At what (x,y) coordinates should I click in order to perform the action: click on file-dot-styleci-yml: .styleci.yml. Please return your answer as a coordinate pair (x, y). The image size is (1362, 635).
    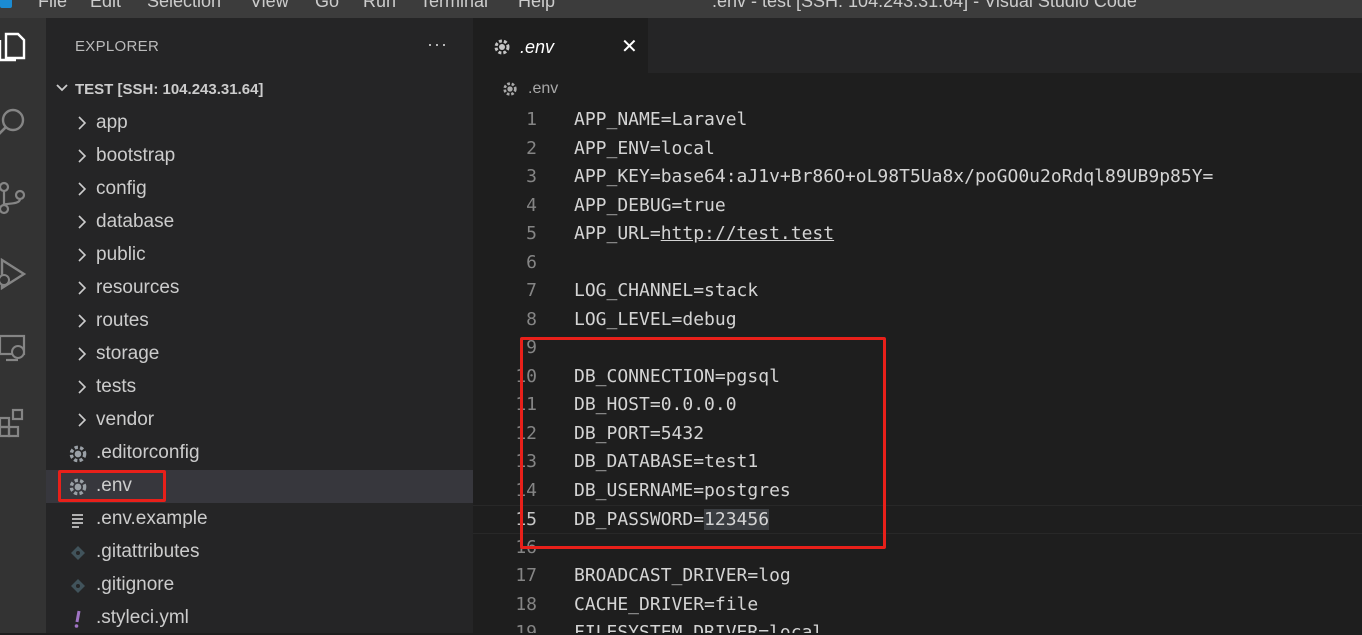
    Looking at the image, I should click on (259, 618).